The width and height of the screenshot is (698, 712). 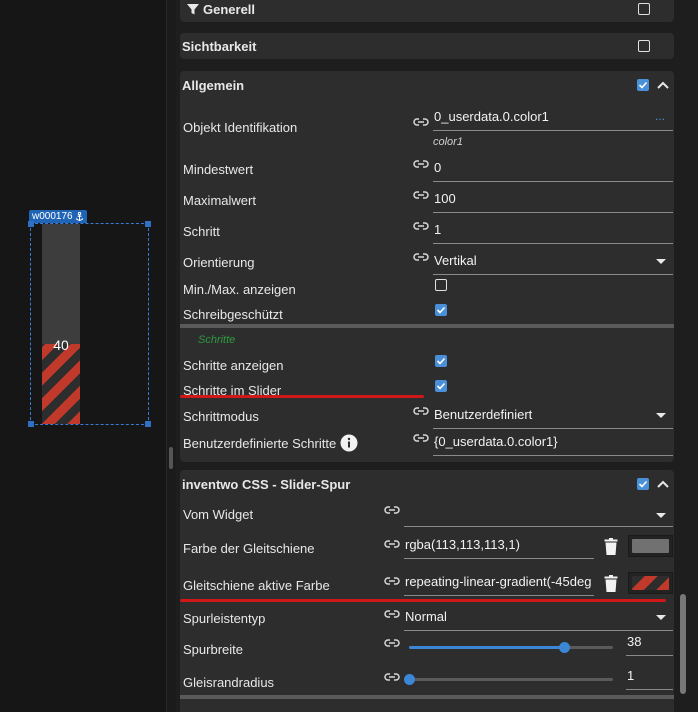 What do you see at coordinates (441, 285) in the screenshot?
I see `show-minmax-checkbox` at bounding box center [441, 285].